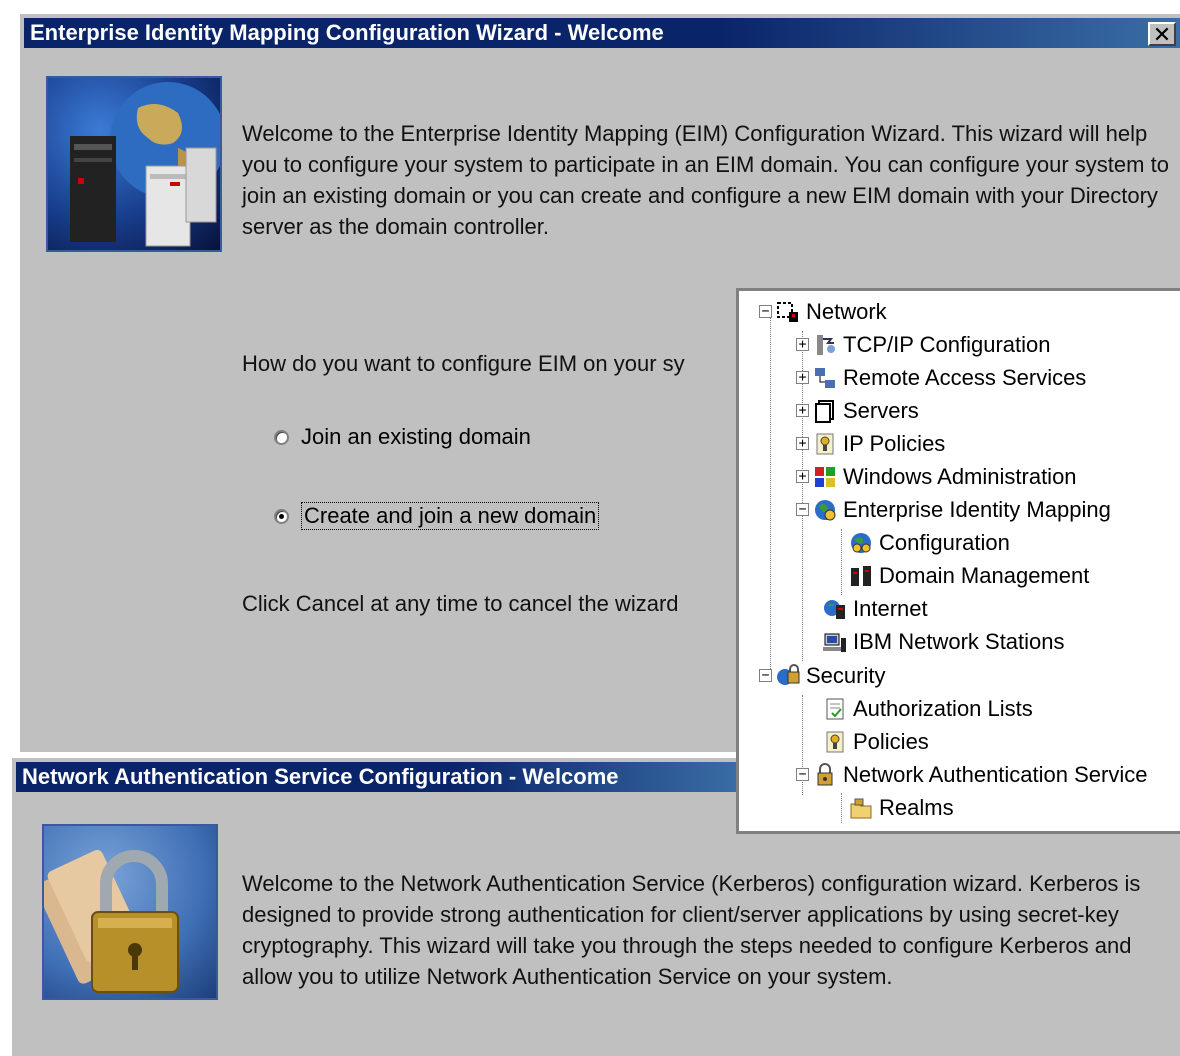 The height and width of the screenshot is (1056, 1180). I want to click on tree-item-remote-access-services: + Remote Access Services, so click(941, 377).